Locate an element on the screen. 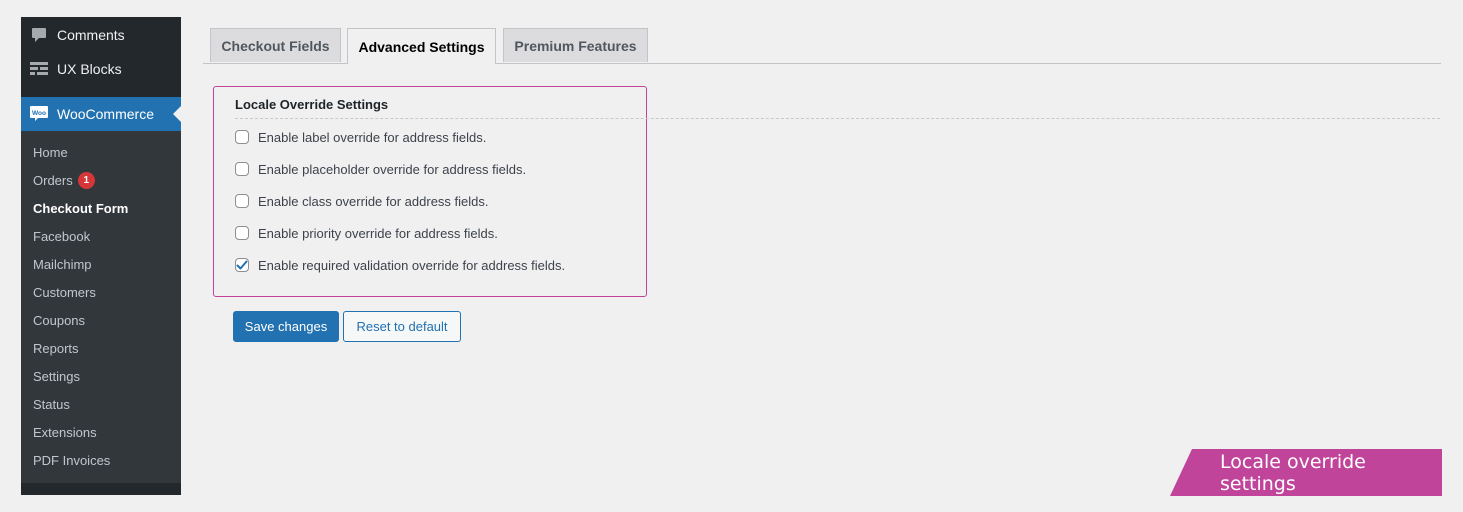 The image size is (1463, 512). blocks-icon is located at coordinates (39, 69).